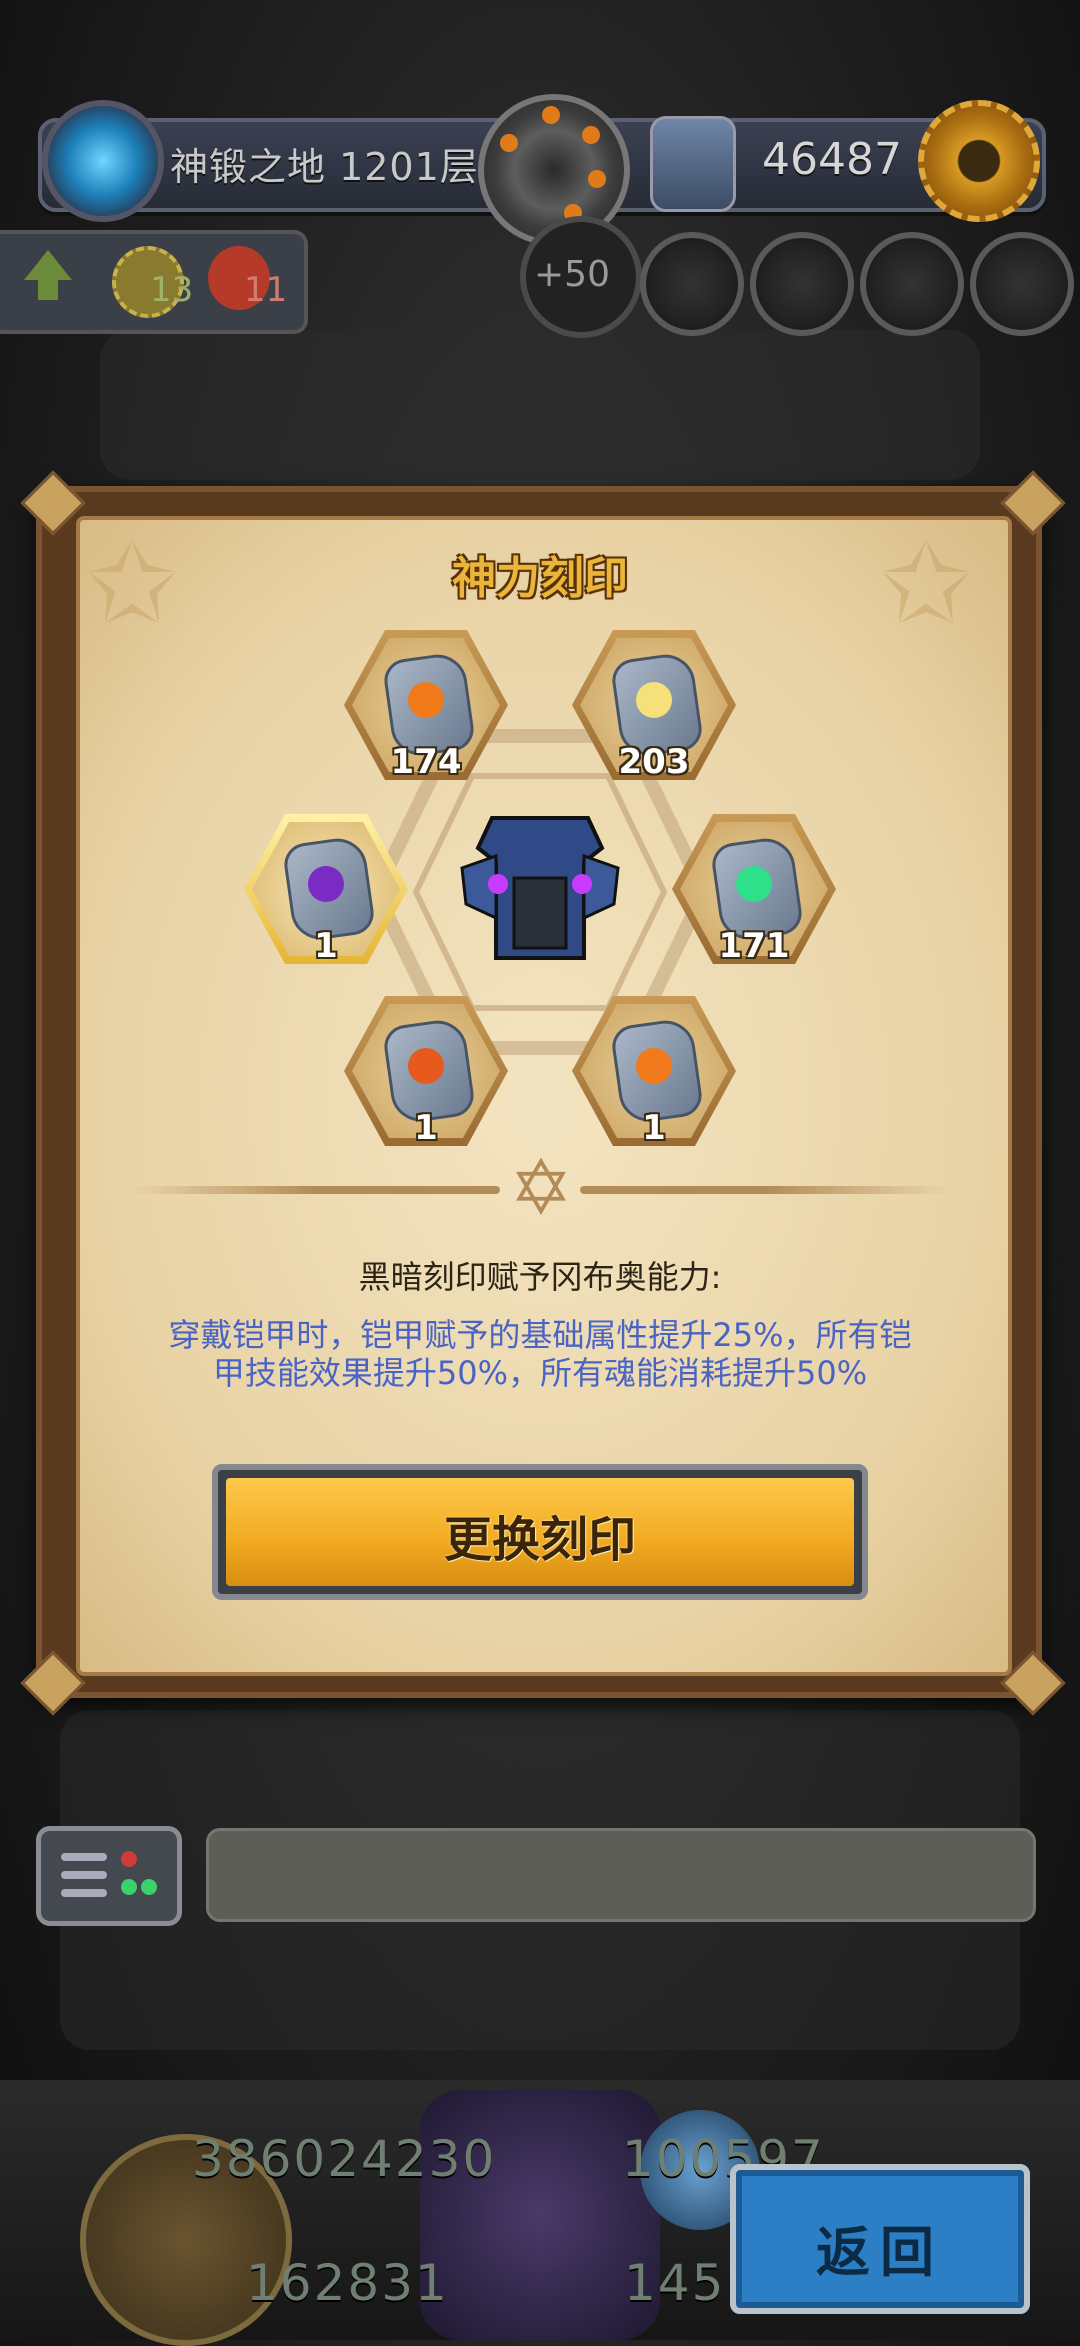 This screenshot has width=1080, height=2346. What do you see at coordinates (654, 762) in the screenshot?
I see `rune-count: 203` at bounding box center [654, 762].